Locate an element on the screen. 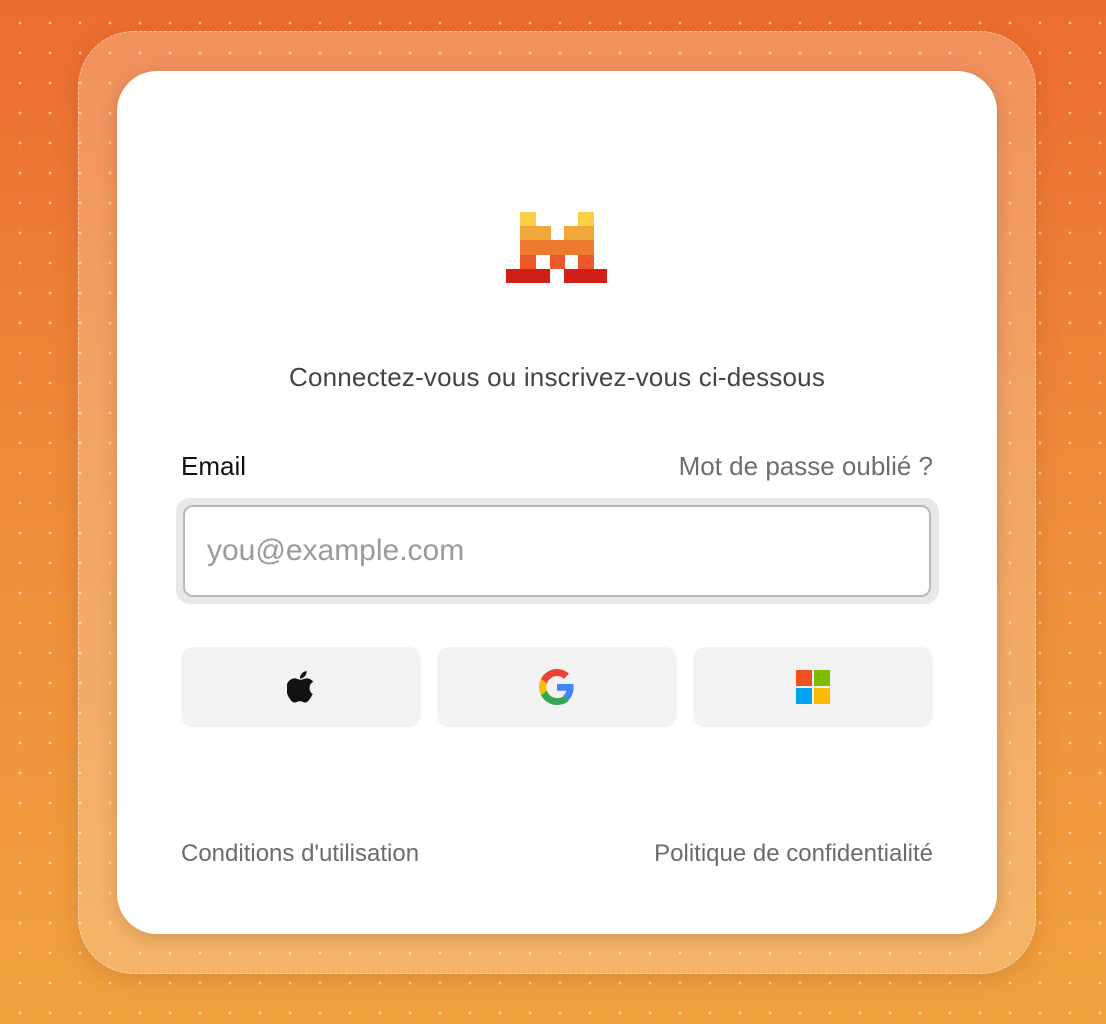  email-input is located at coordinates (557, 551).